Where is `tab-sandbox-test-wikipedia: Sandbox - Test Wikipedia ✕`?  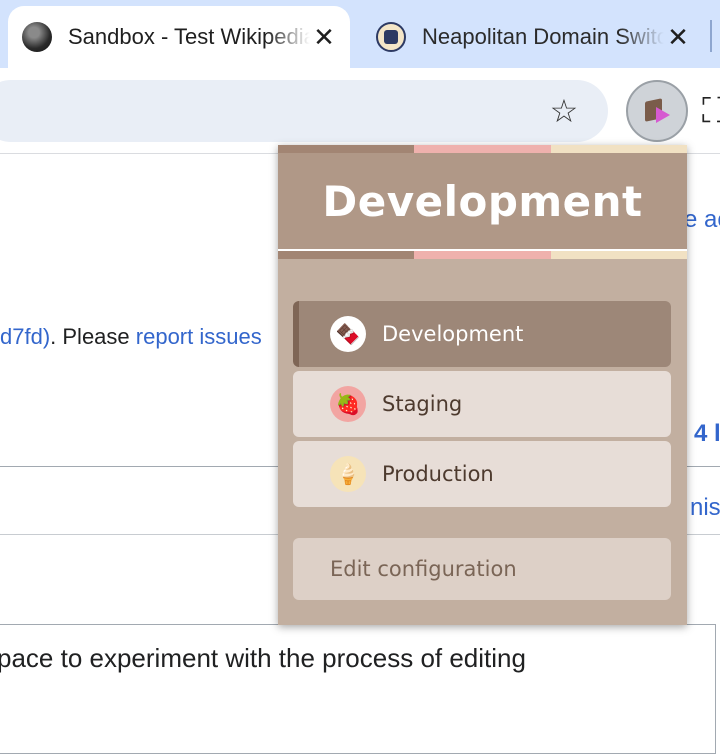 tab-sandbox-test-wikipedia: Sandbox - Test Wikipedia ✕ is located at coordinates (179, 37).